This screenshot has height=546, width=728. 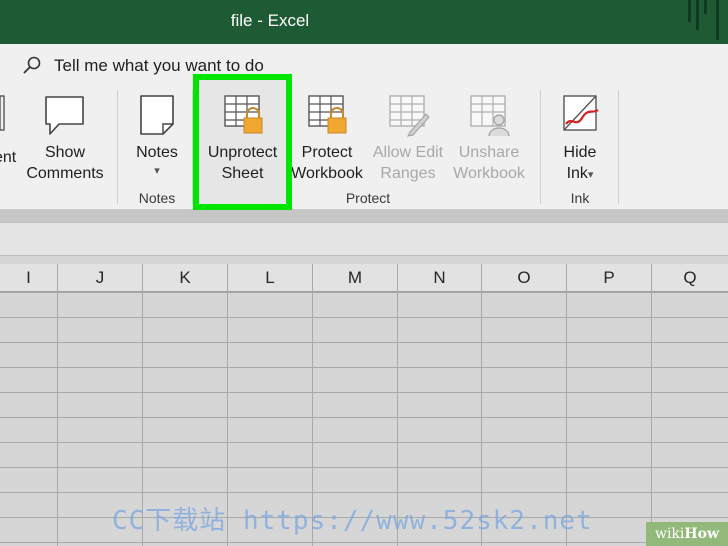 What do you see at coordinates (327, 173) in the screenshot?
I see `protect-workbook-line2: Workbook` at bounding box center [327, 173].